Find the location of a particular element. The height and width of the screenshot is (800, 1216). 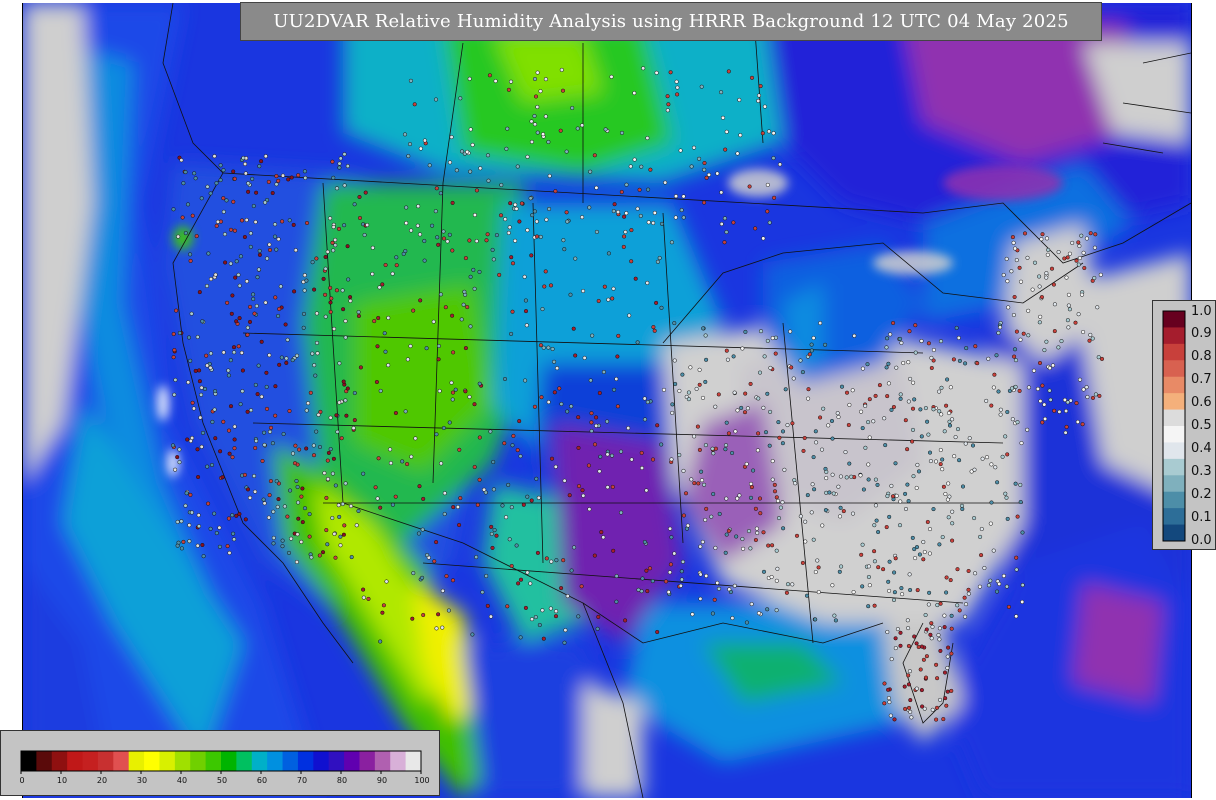

rh-tick-label: 60 is located at coordinates (262, 780).